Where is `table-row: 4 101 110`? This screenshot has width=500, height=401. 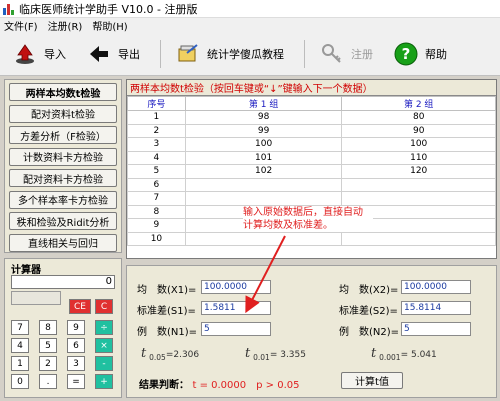 table-row: 4 101 110 is located at coordinates (311, 157).